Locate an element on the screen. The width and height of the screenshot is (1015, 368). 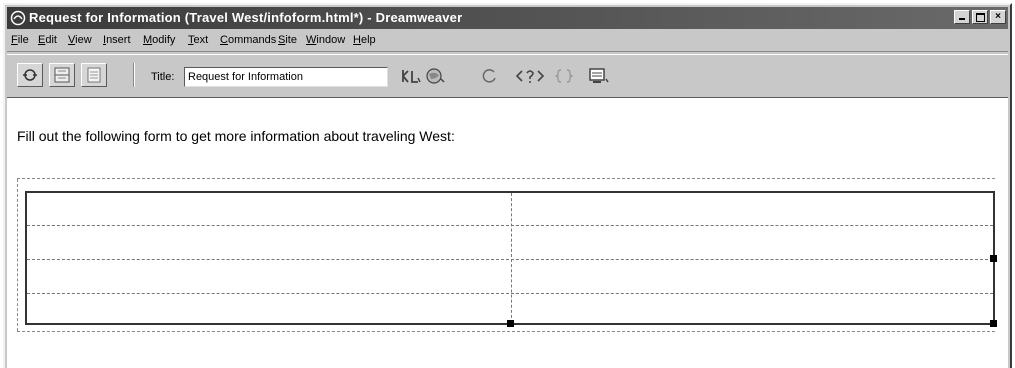
resize-handle-right is located at coordinates (993, 258).